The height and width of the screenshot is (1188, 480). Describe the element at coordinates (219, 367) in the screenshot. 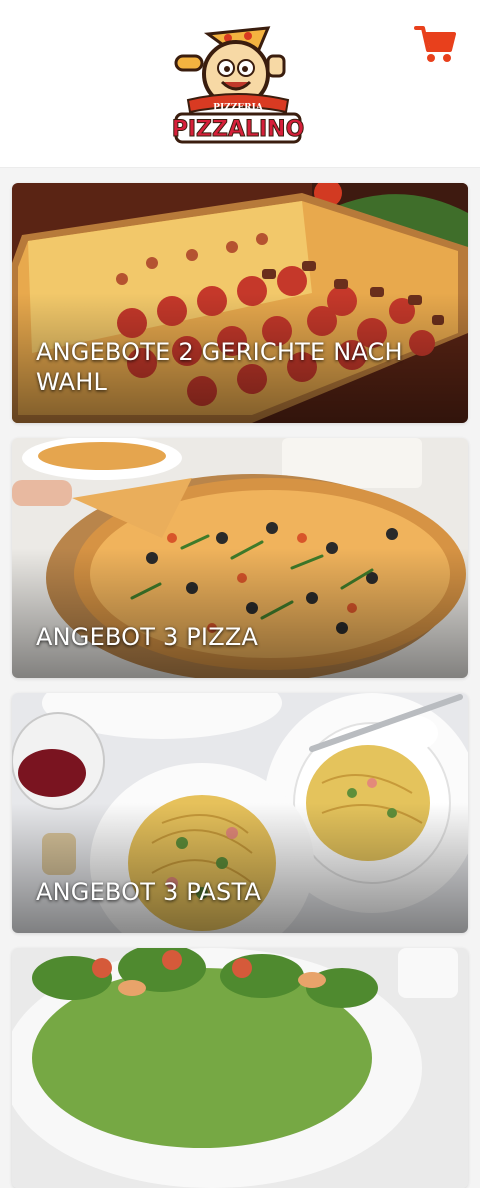

I see `offer-title: ANGEBOTE 2 GERICHTE NACH WAHL` at that location.